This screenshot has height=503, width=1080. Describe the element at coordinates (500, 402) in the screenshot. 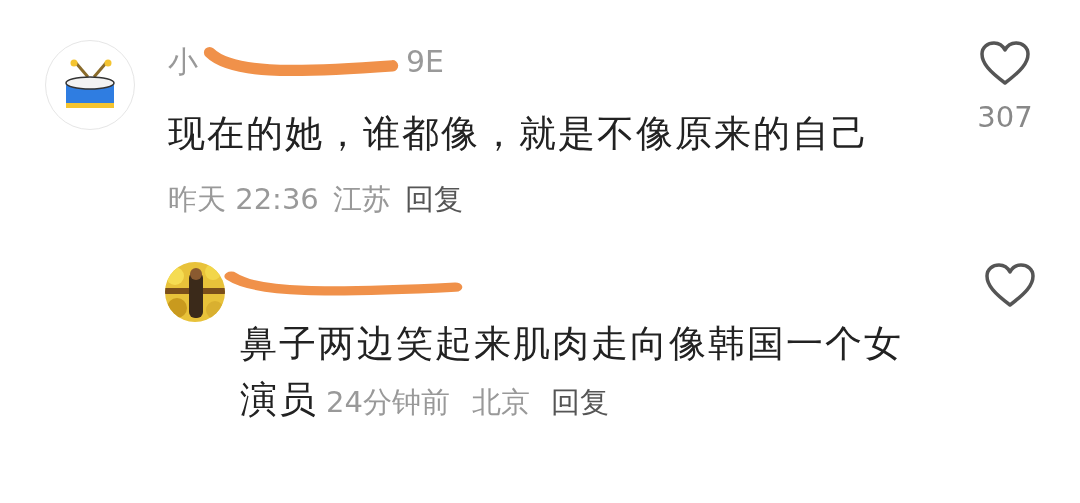

I see `location: 北京` at that location.